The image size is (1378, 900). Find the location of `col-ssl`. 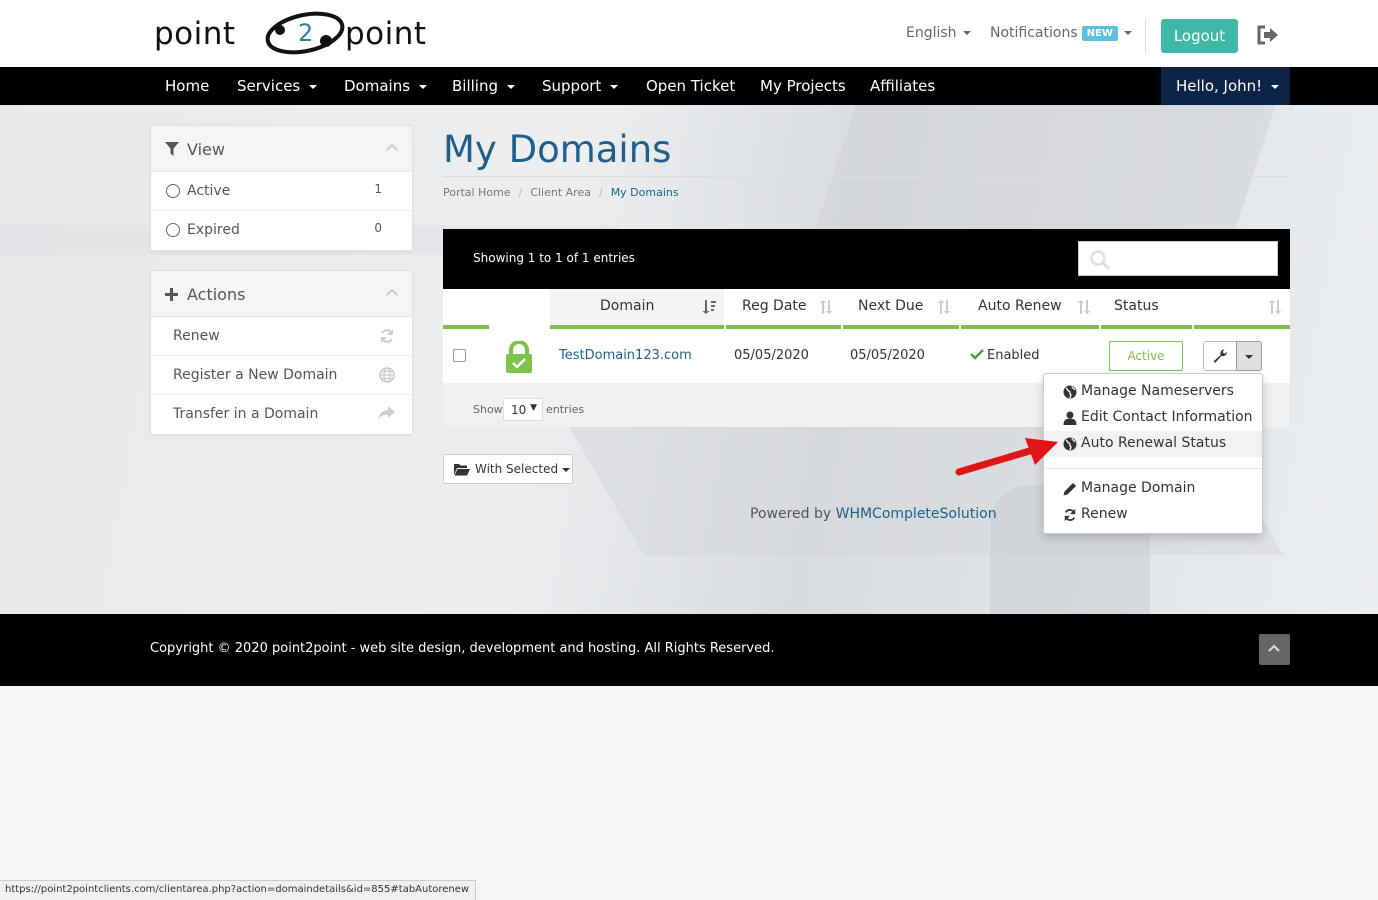

col-ssl is located at coordinates (519, 307).